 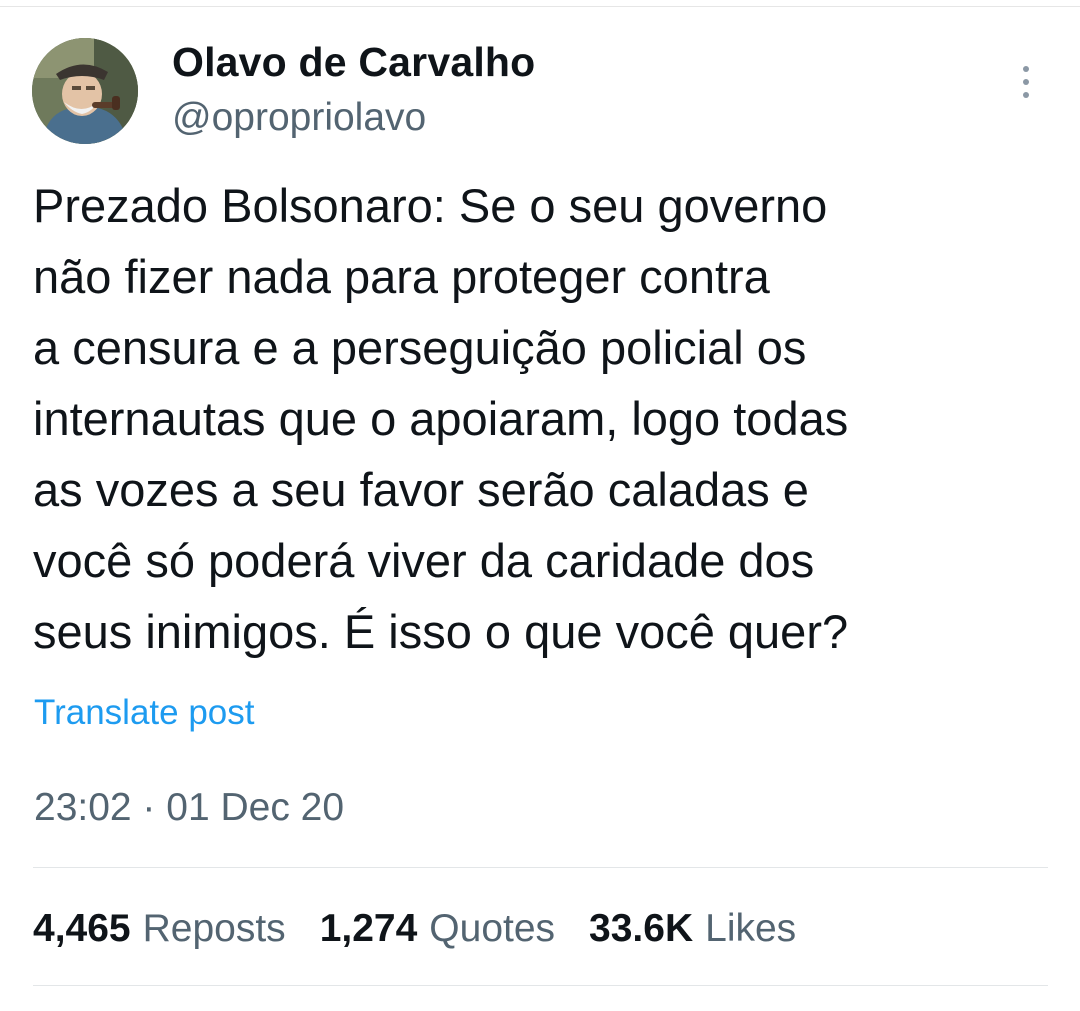 I want to click on stats-top-divider, so click(x=540, y=867).